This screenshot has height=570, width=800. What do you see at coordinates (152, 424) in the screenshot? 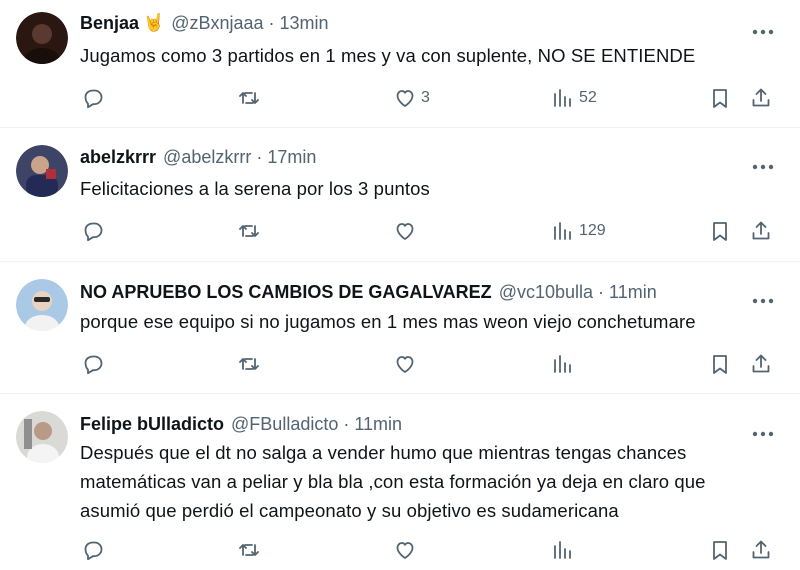
I see `display-name: Felipe bUlladicto` at bounding box center [152, 424].